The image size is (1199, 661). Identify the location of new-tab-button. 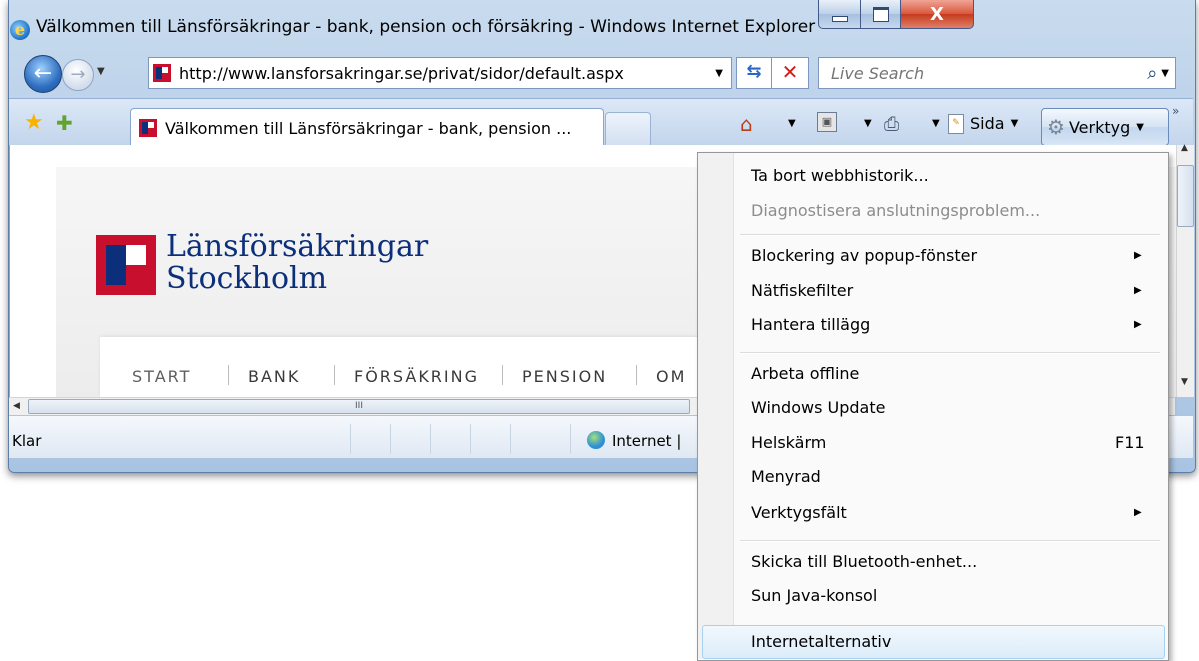
(628, 128).